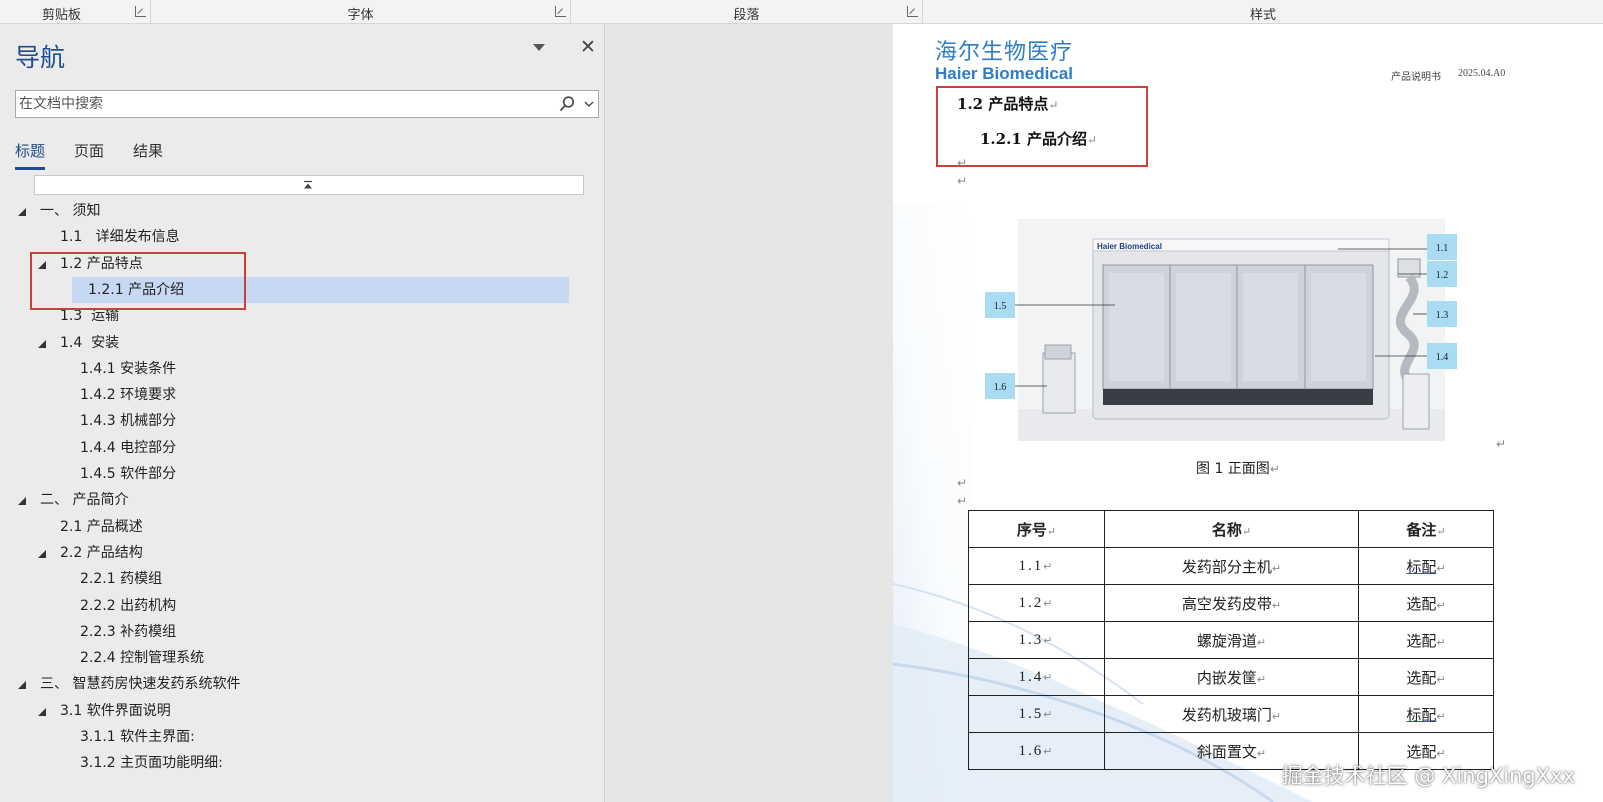 Image resolution: width=1603 pixels, height=802 pixels. I want to click on table-cell: 发药部分主机↵, so click(1231, 566).